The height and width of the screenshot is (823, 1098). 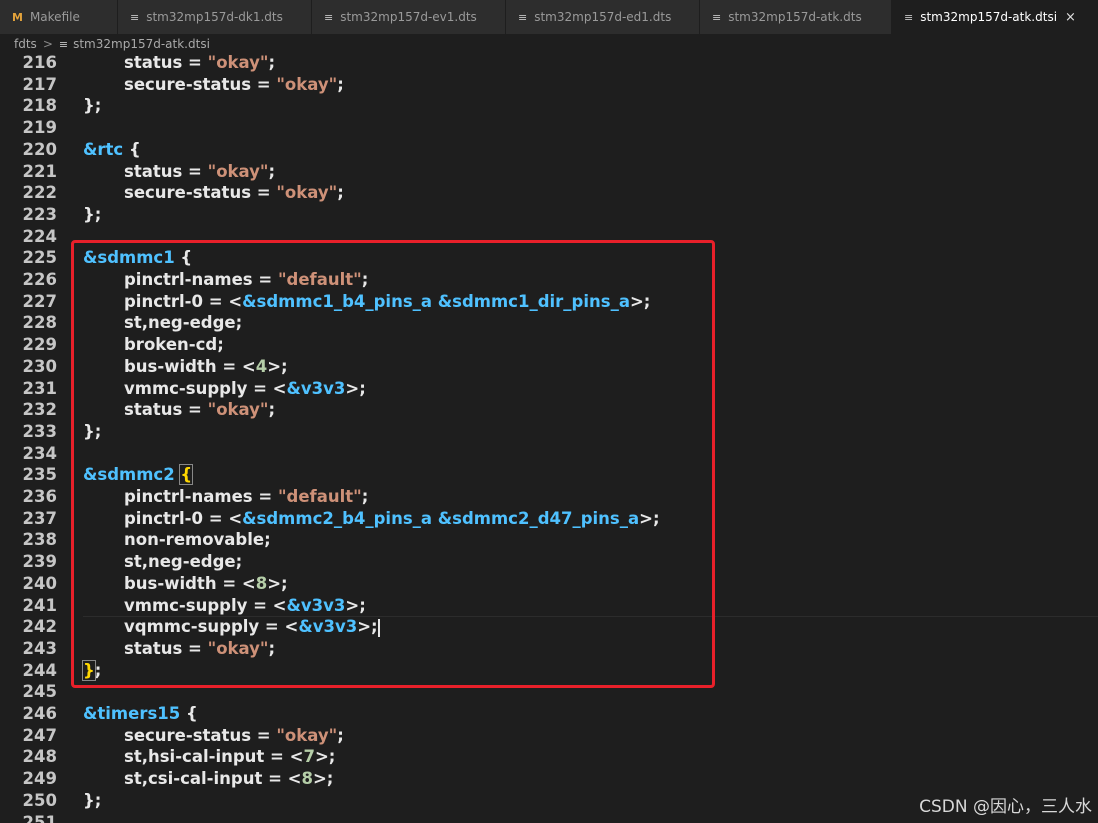 I want to click on code-token: 7, so click(x=309, y=757).